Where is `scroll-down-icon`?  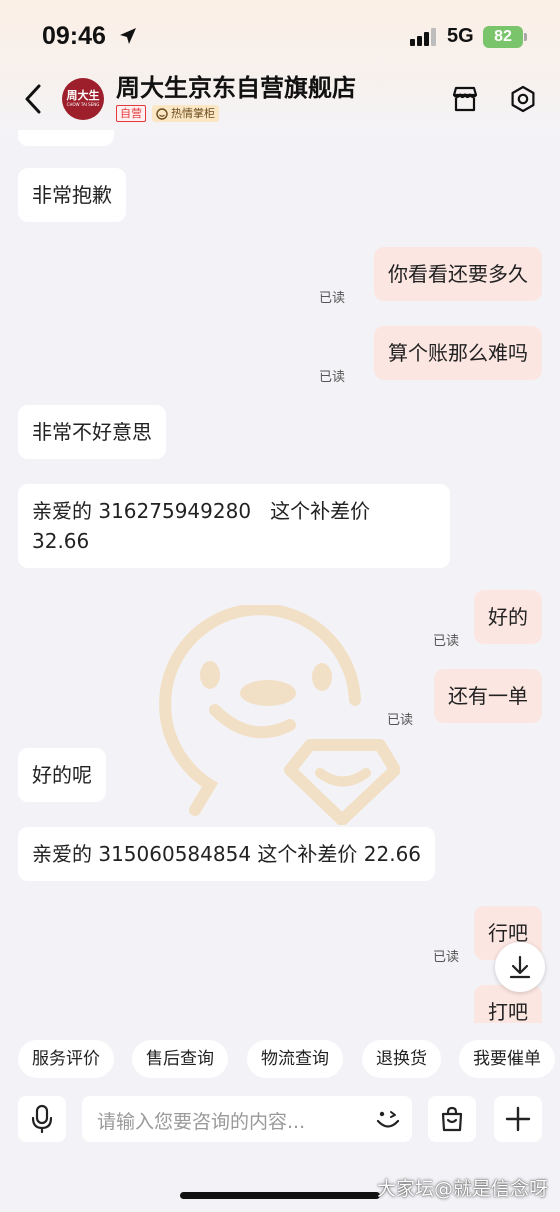
scroll-down-icon is located at coordinates (520, 967).